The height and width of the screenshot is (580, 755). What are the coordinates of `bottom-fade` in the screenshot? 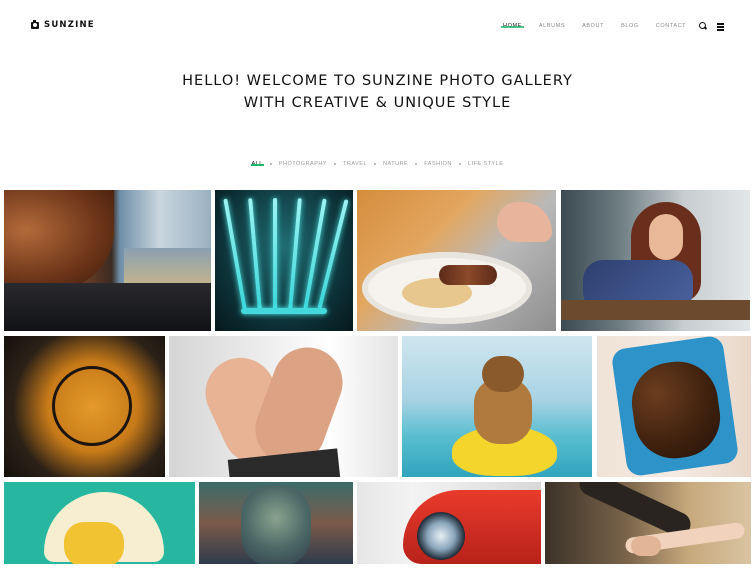 It's located at (377, 573).